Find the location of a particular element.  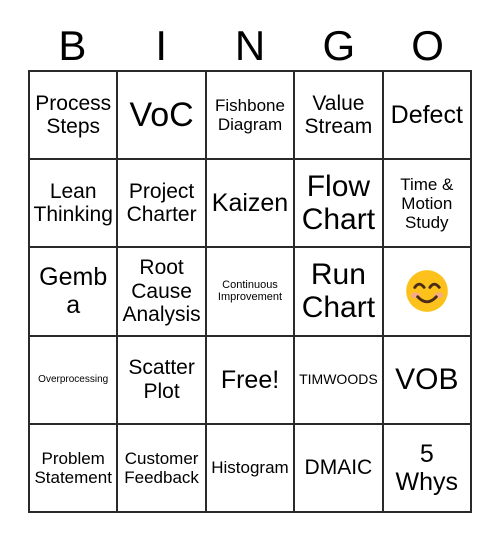

bingo-cell-label: Customer Feedback is located at coordinates (161, 467).